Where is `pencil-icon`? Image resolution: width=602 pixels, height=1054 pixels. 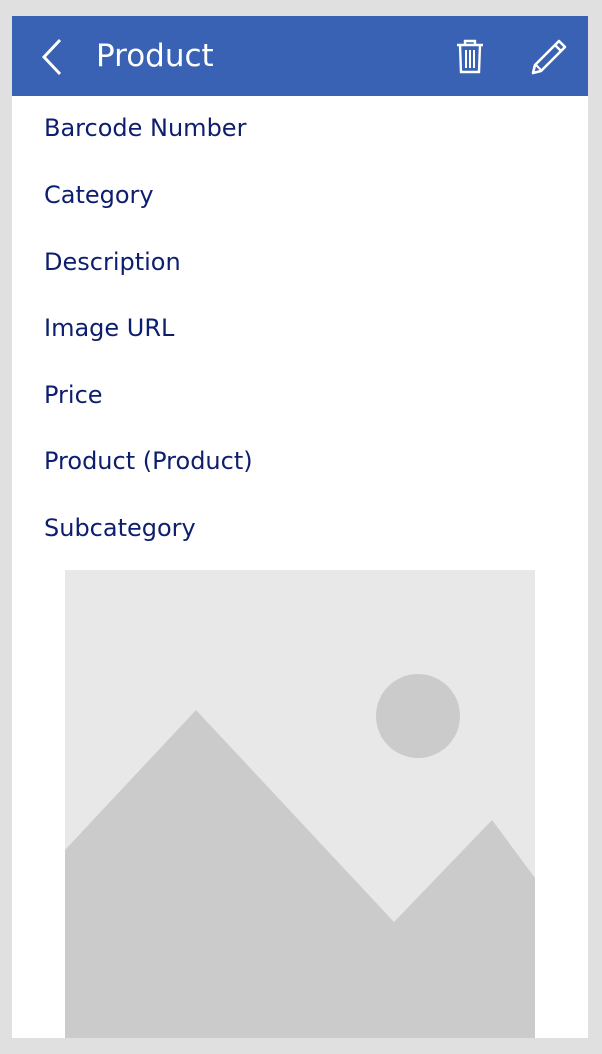 pencil-icon is located at coordinates (549, 57).